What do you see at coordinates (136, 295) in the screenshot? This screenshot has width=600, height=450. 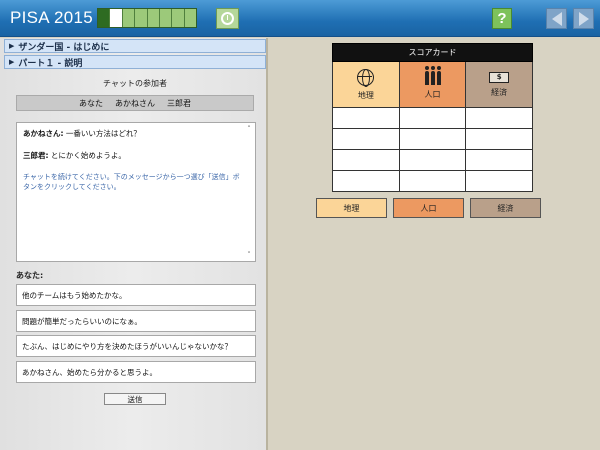 I see `reply-option: 他のチームはもう始めたかな。` at bounding box center [136, 295].